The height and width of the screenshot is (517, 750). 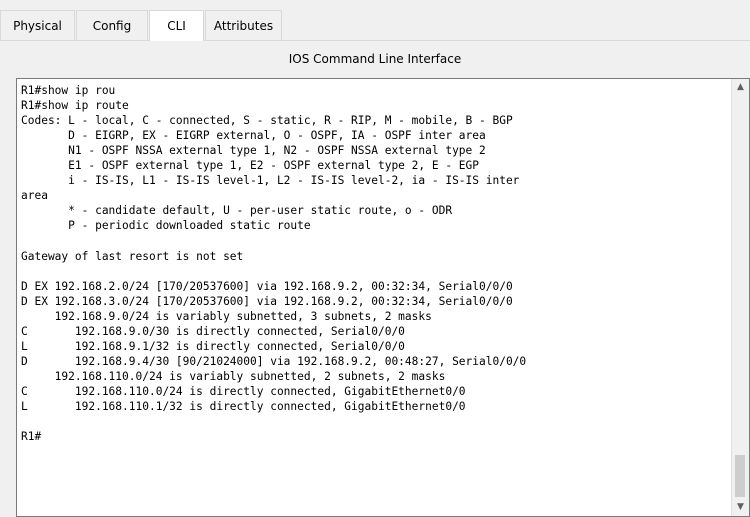 I want to click on terminal-line: area, so click(x=34, y=196).